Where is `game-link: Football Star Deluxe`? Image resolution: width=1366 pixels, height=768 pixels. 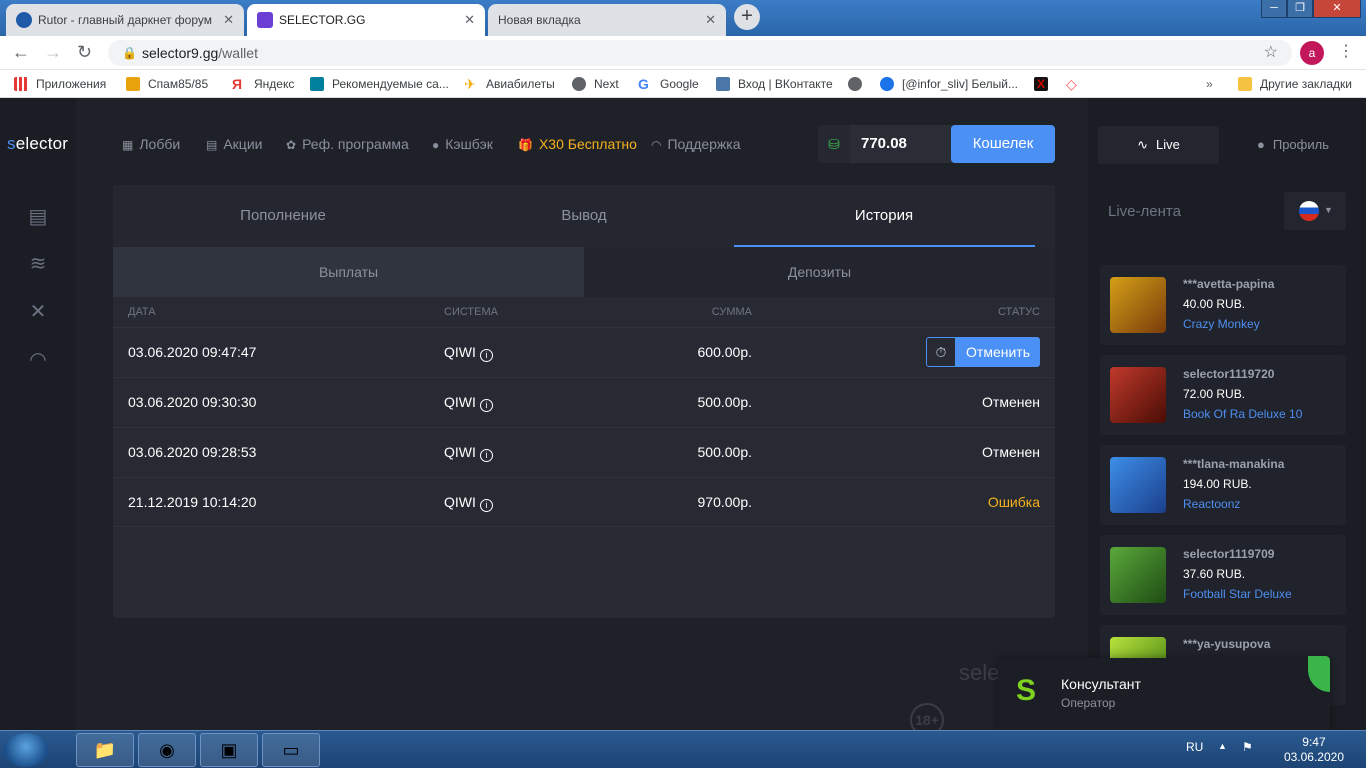 game-link: Football Star Deluxe is located at coordinates (1237, 594).